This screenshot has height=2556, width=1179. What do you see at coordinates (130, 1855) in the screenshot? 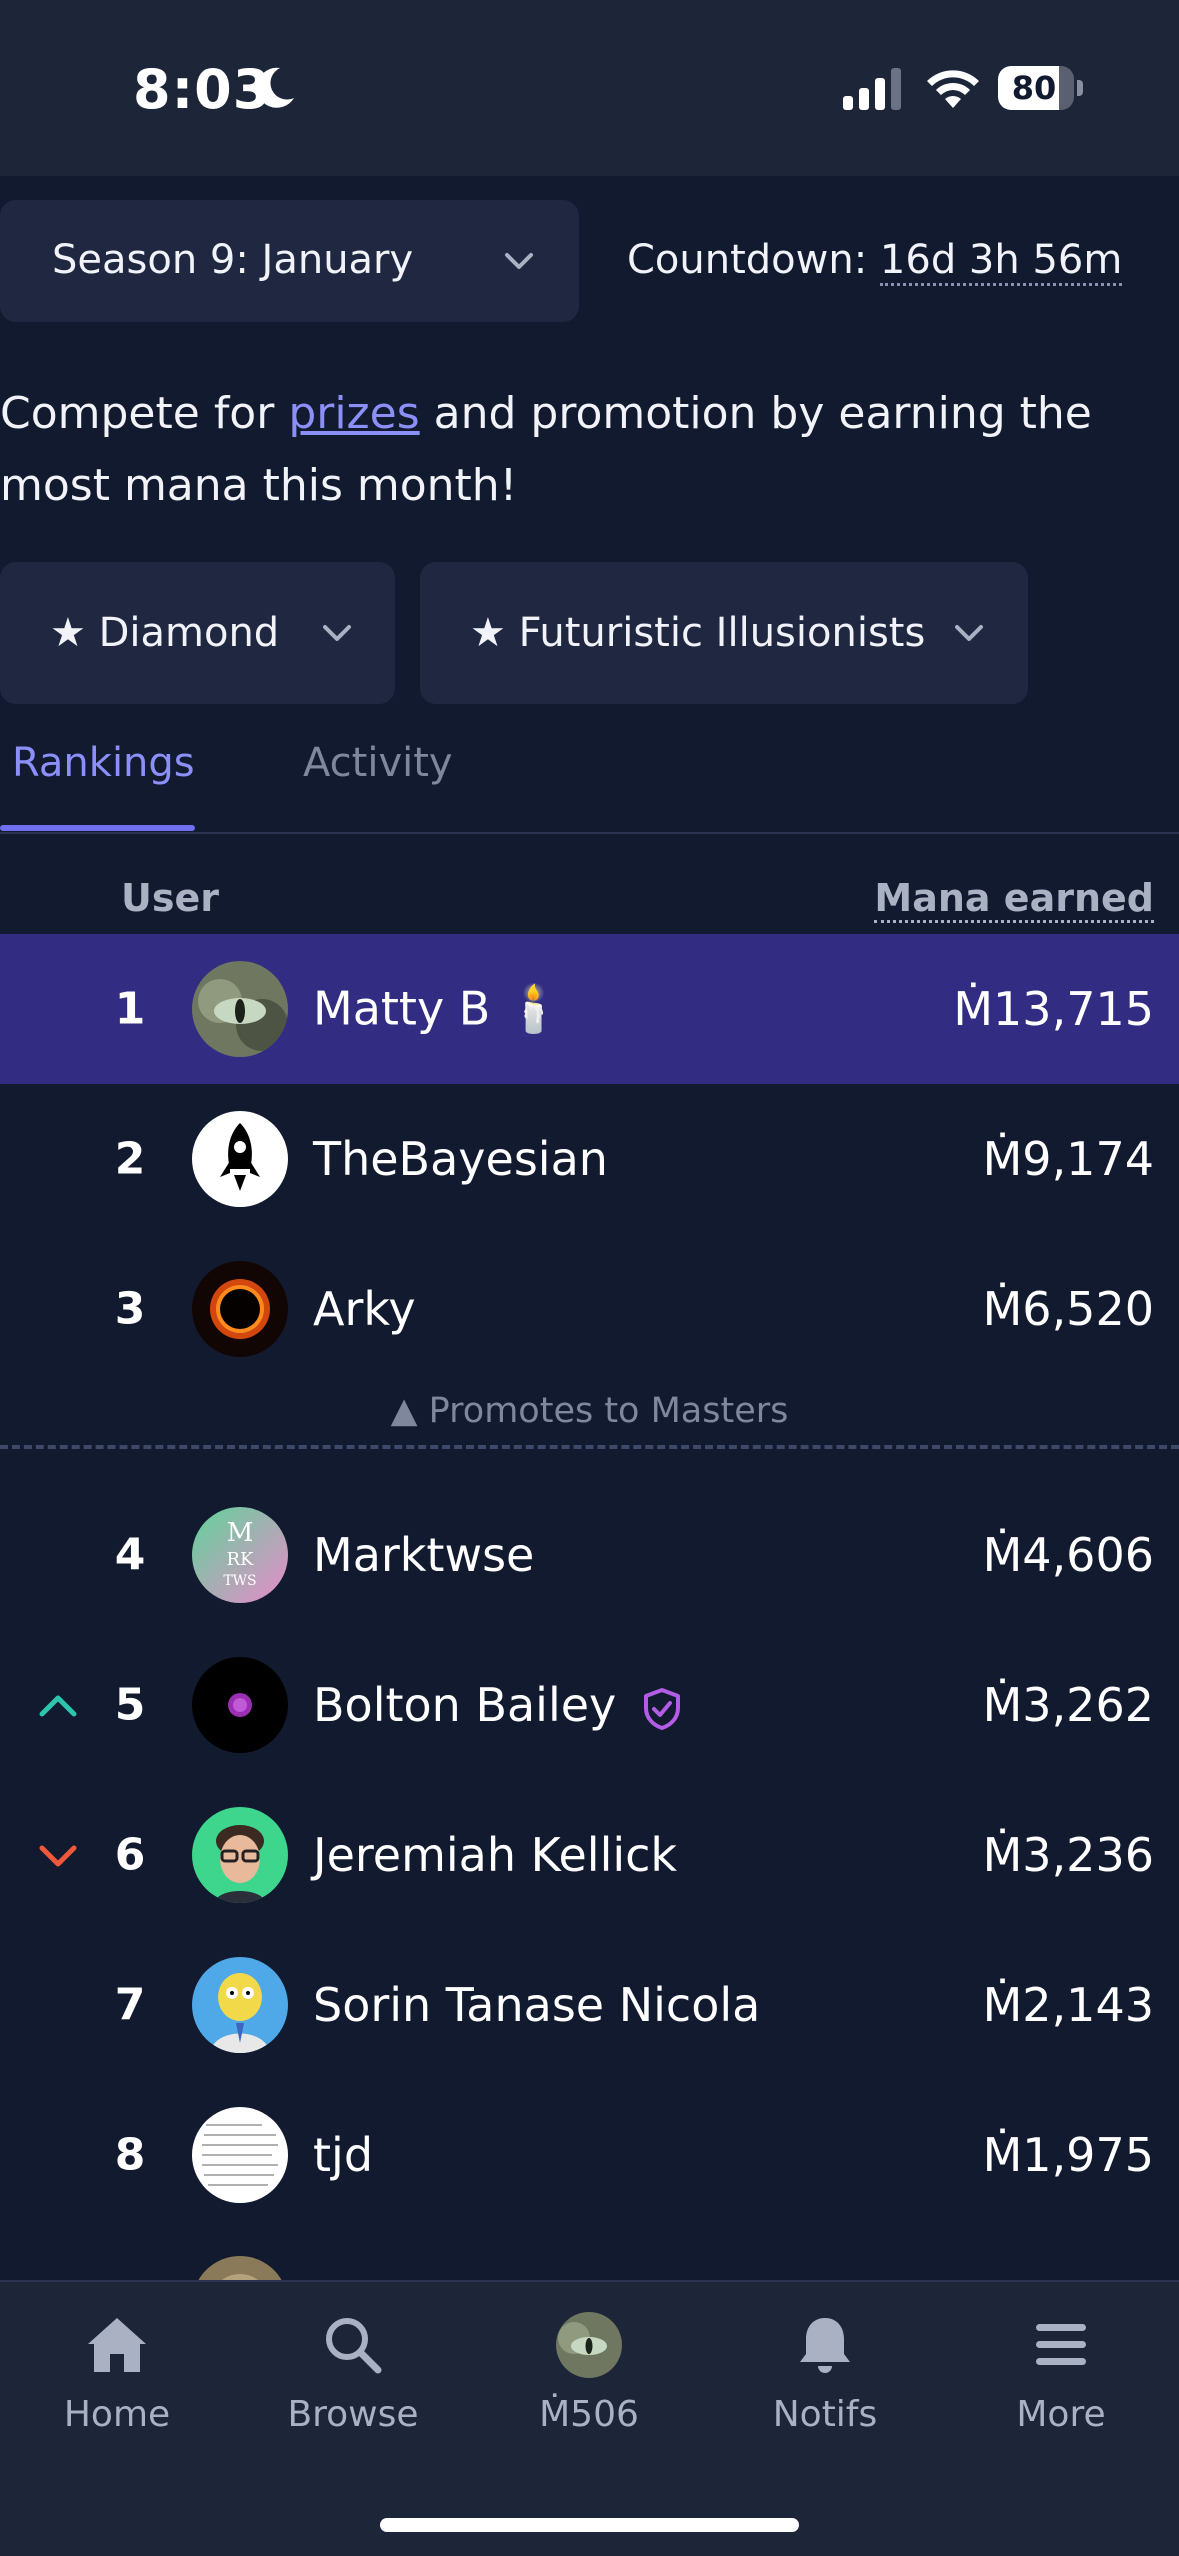
I see `rank-number: 6` at bounding box center [130, 1855].